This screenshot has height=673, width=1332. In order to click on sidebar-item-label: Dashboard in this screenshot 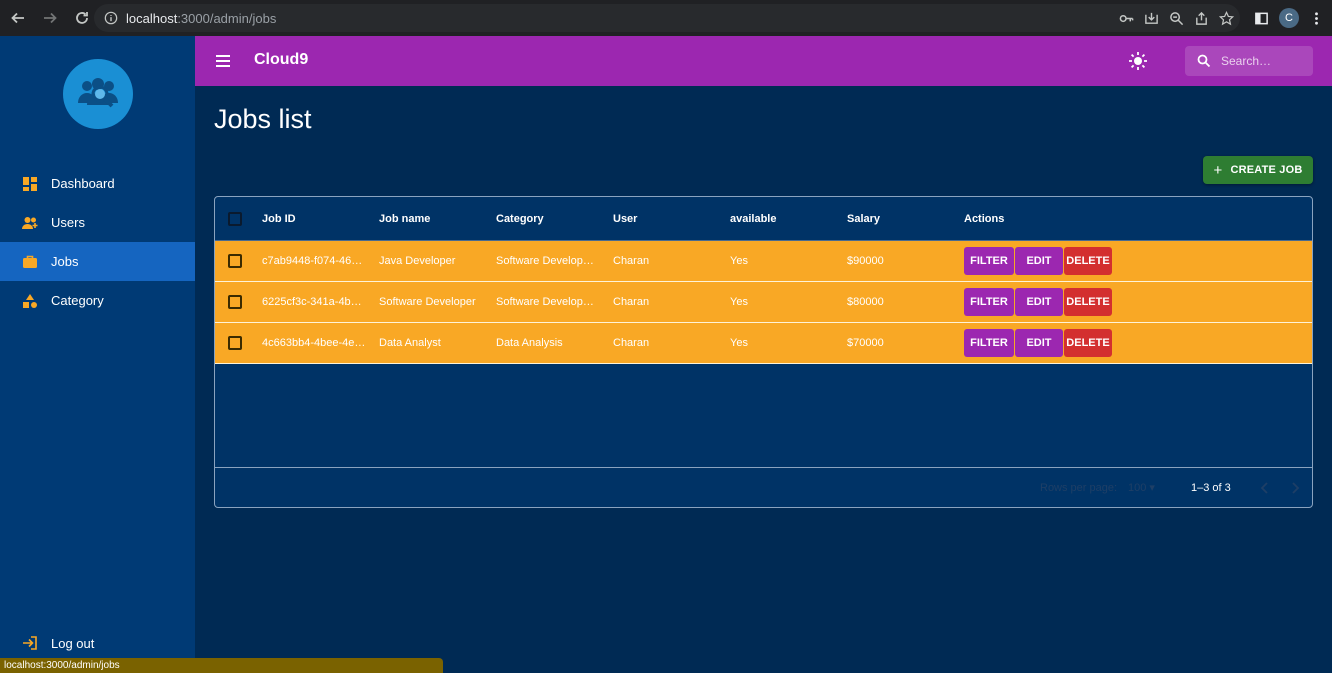, I will do `click(83, 183)`.